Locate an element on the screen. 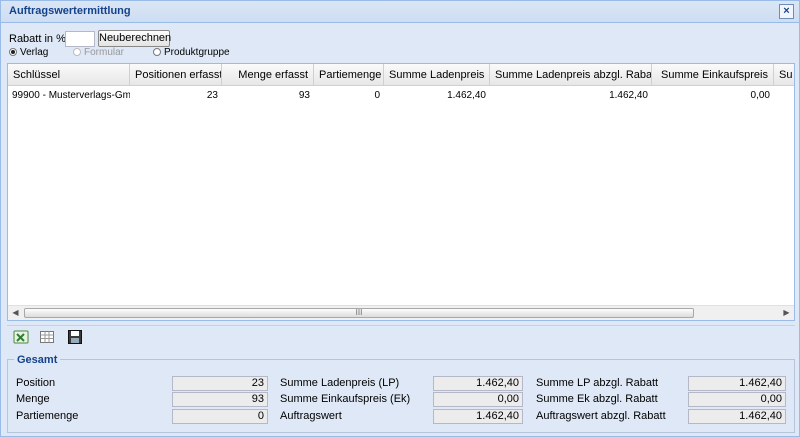 The image size is (800, 437). column-header-schluessel: Schlüssel is located at coordinates (69, 74).